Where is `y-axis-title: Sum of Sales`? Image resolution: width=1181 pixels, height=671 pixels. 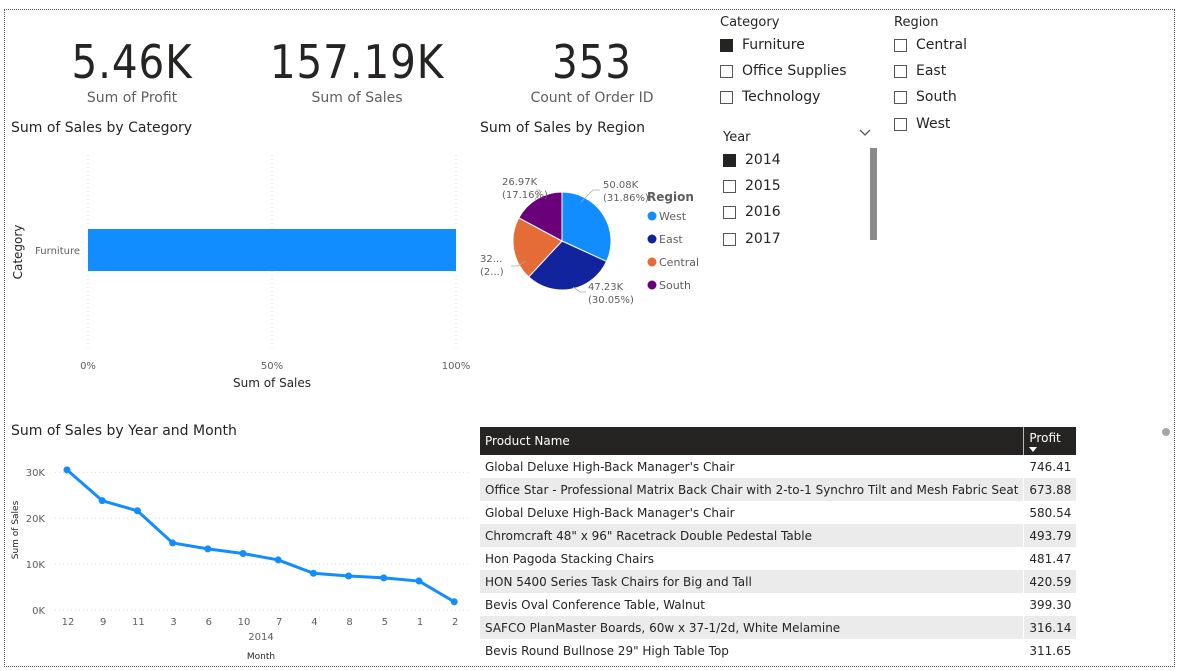
y-axis-title: Sum of Sales is located at coordinates (16, 529).